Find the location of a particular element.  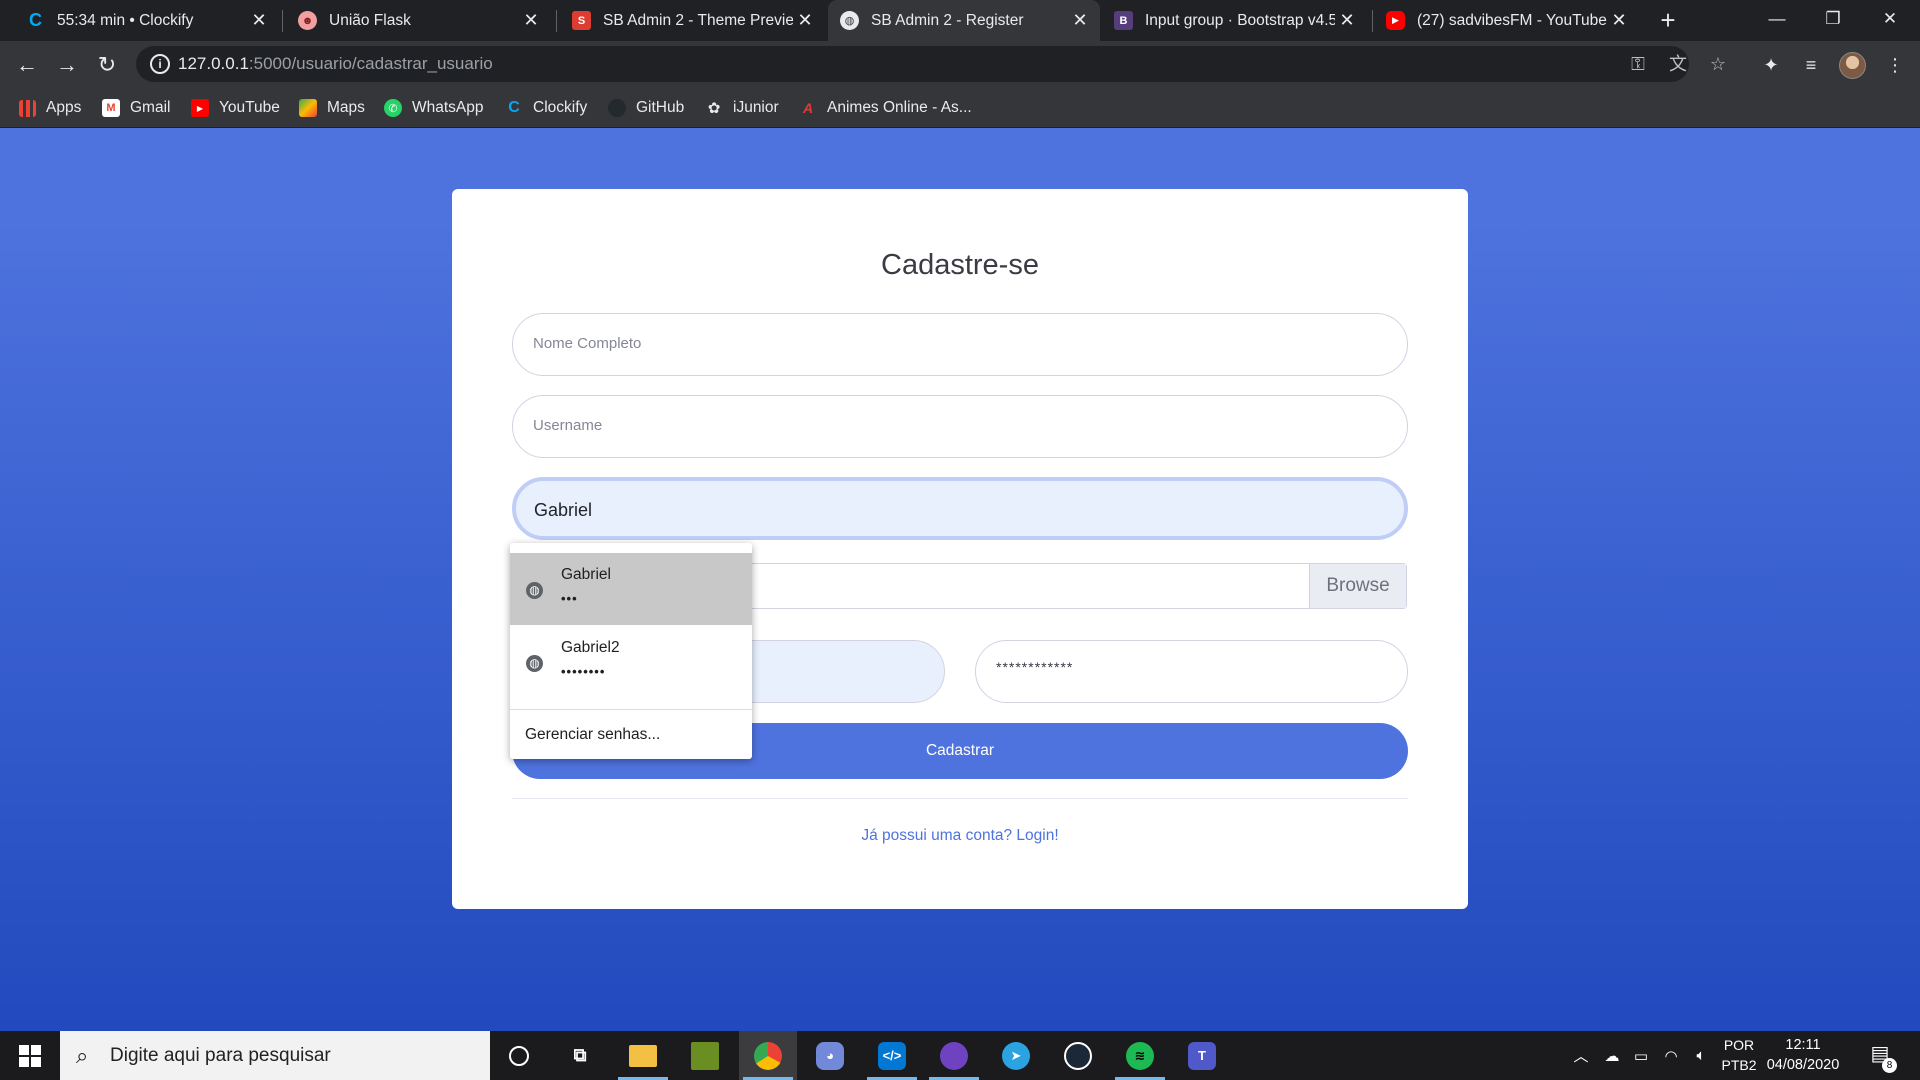

bookmark-label: Maps is located at coordinates (346, 107).